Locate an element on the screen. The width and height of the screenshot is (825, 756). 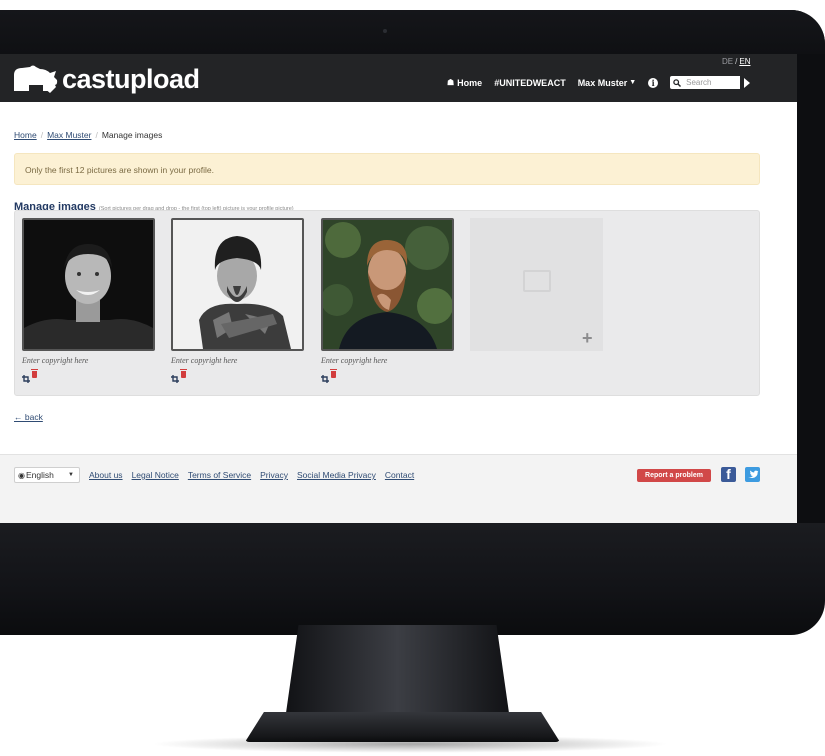
site-logo: castupload is located at coordinates (105, 79).